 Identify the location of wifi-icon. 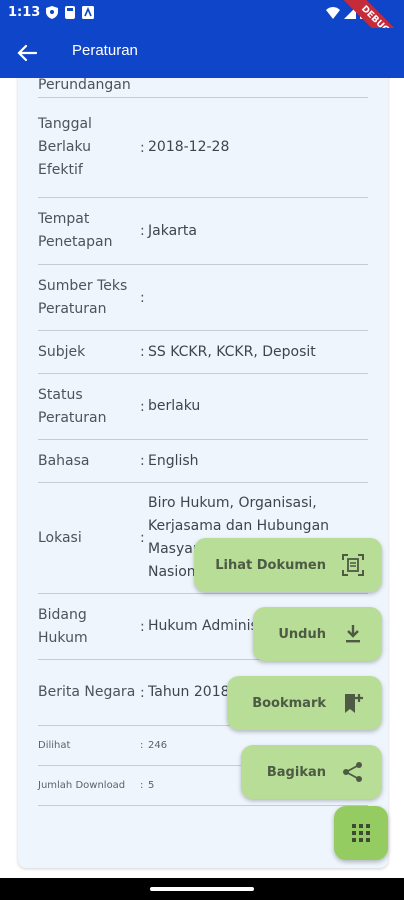
(333, 12).